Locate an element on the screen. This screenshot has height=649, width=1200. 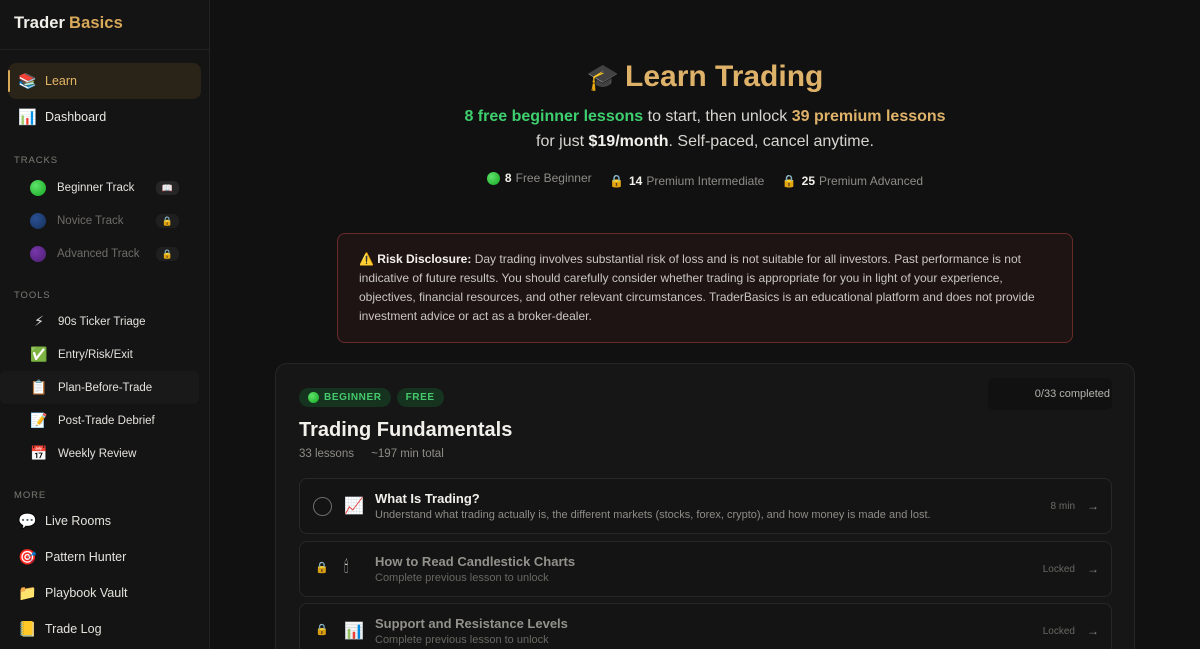
calendar-icon: 📅 is located at coordinates (39, 453).